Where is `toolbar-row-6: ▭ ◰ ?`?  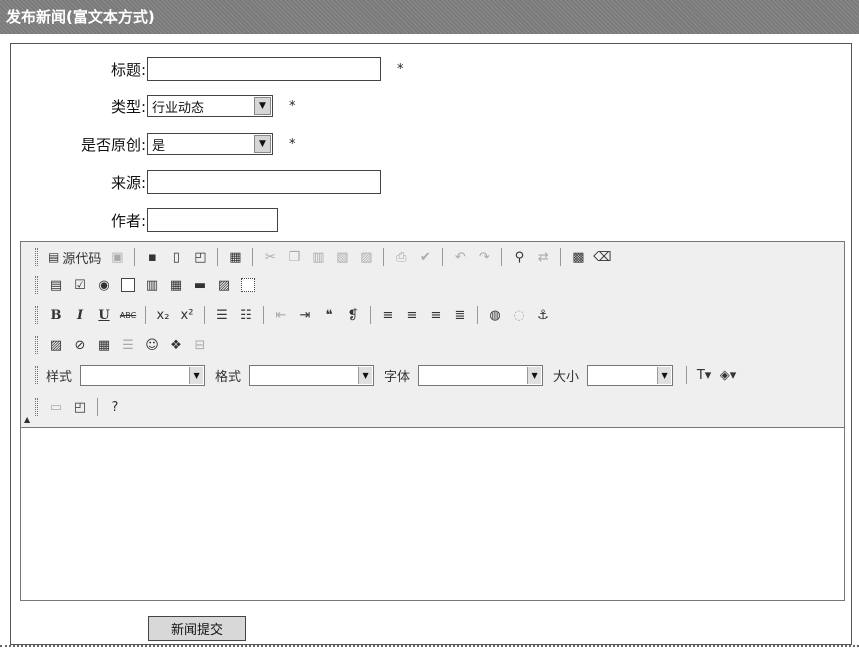
toolbar-row-6: ▭ ◰ ? is located at coordinates (80, 407).